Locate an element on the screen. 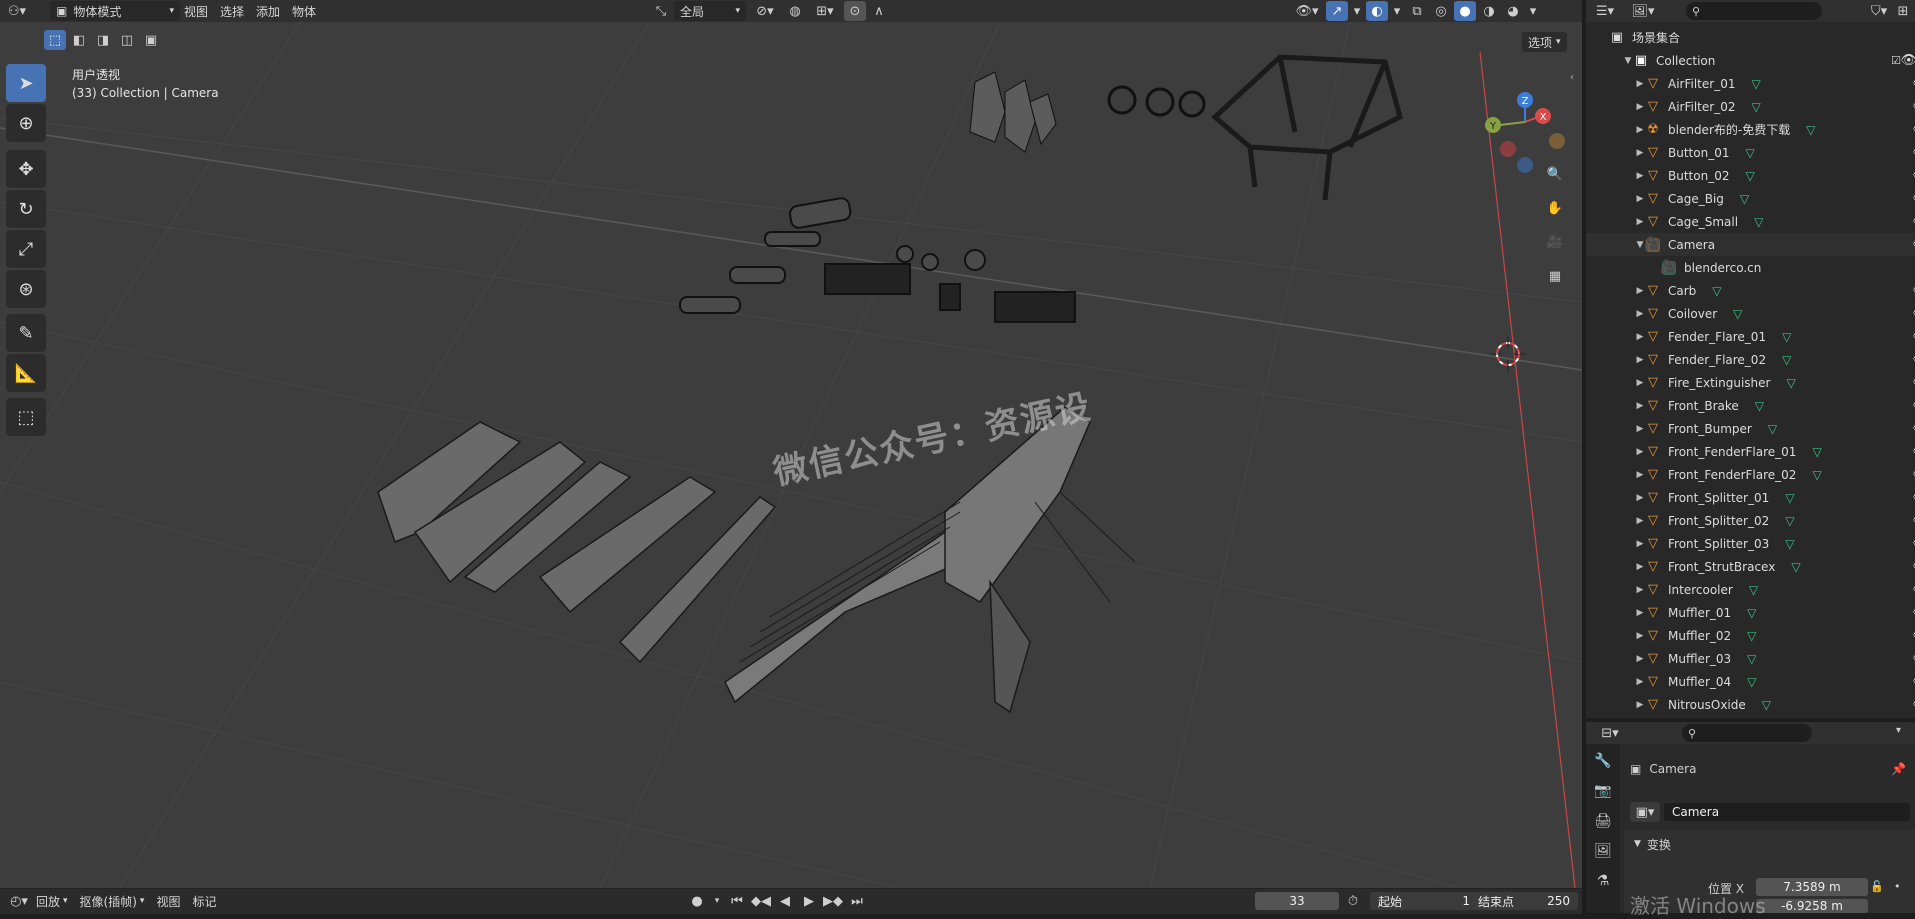  pivot-point-button: ⊘▾ is located at coordinates (765, 11).